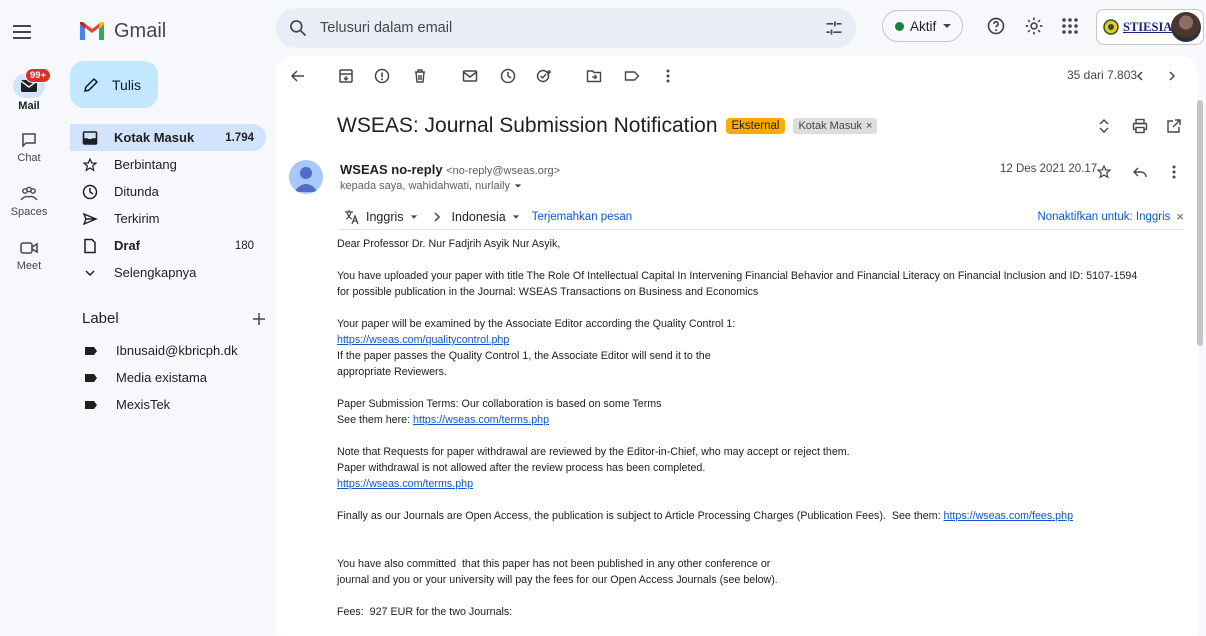  I want to click on nav-item-snoozed: Ditunda, so click(168, 191).